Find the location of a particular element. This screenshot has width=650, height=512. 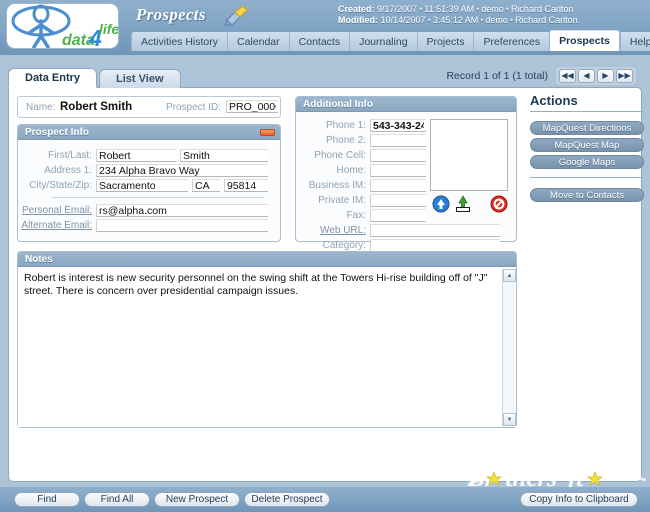

field-row-address: Address 1: is located at coordinates (145, 170).